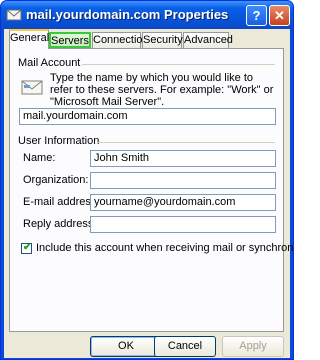  Describe the element at coordinates (126, 346) in the screenshot. I see `ok-button: OK` at that location.